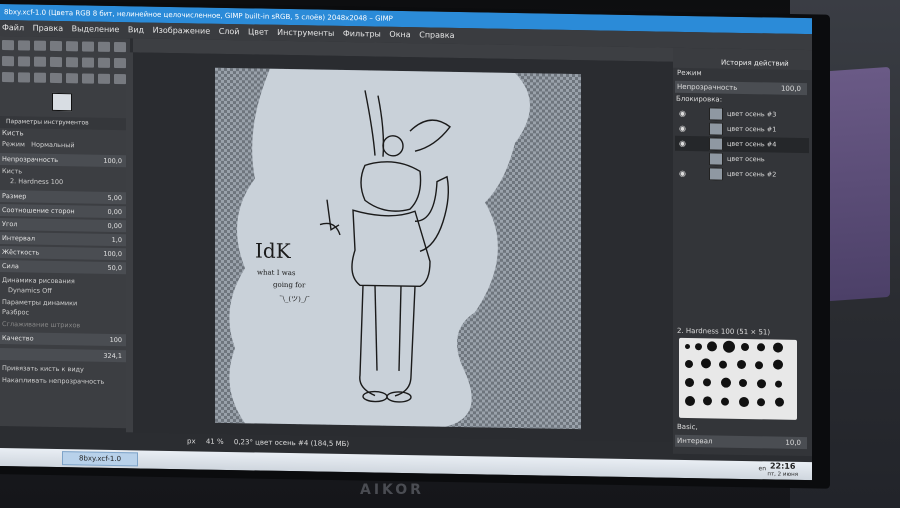 The height and width of the screenshot is (508, 900). What do you see at coordinates (39, 302) in the screenshot?
I see `dynamics-params: Параметры динамики` at bounding box center [39, 302].